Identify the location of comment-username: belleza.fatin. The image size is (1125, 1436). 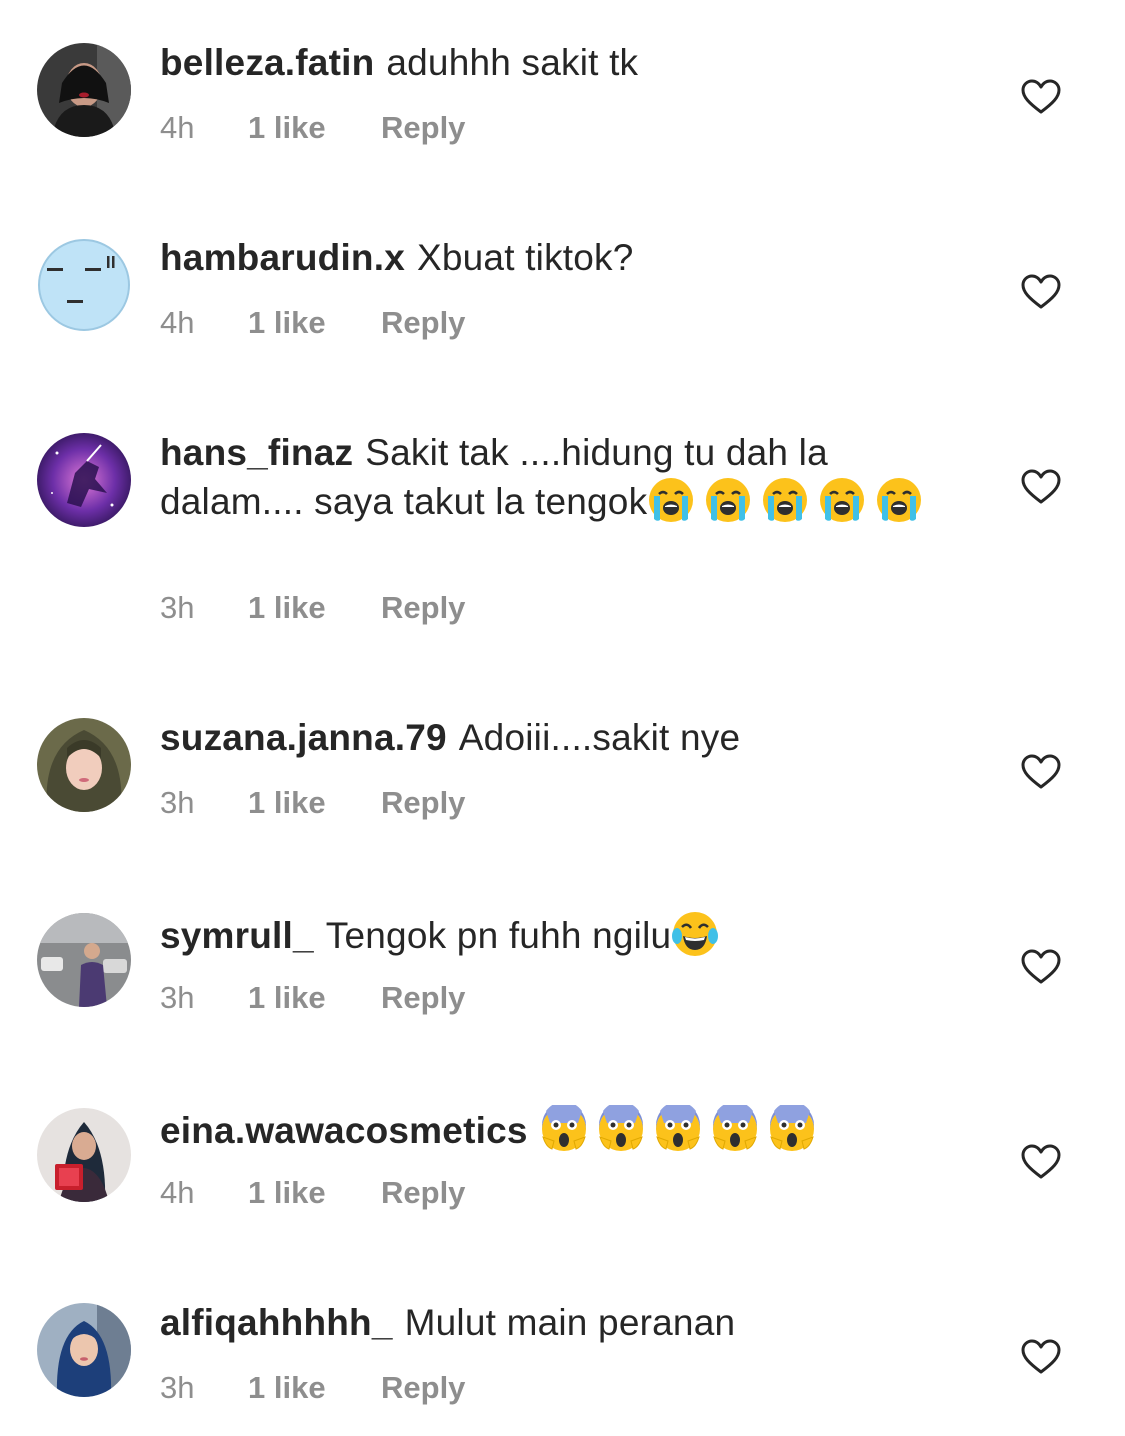
(267, 62).